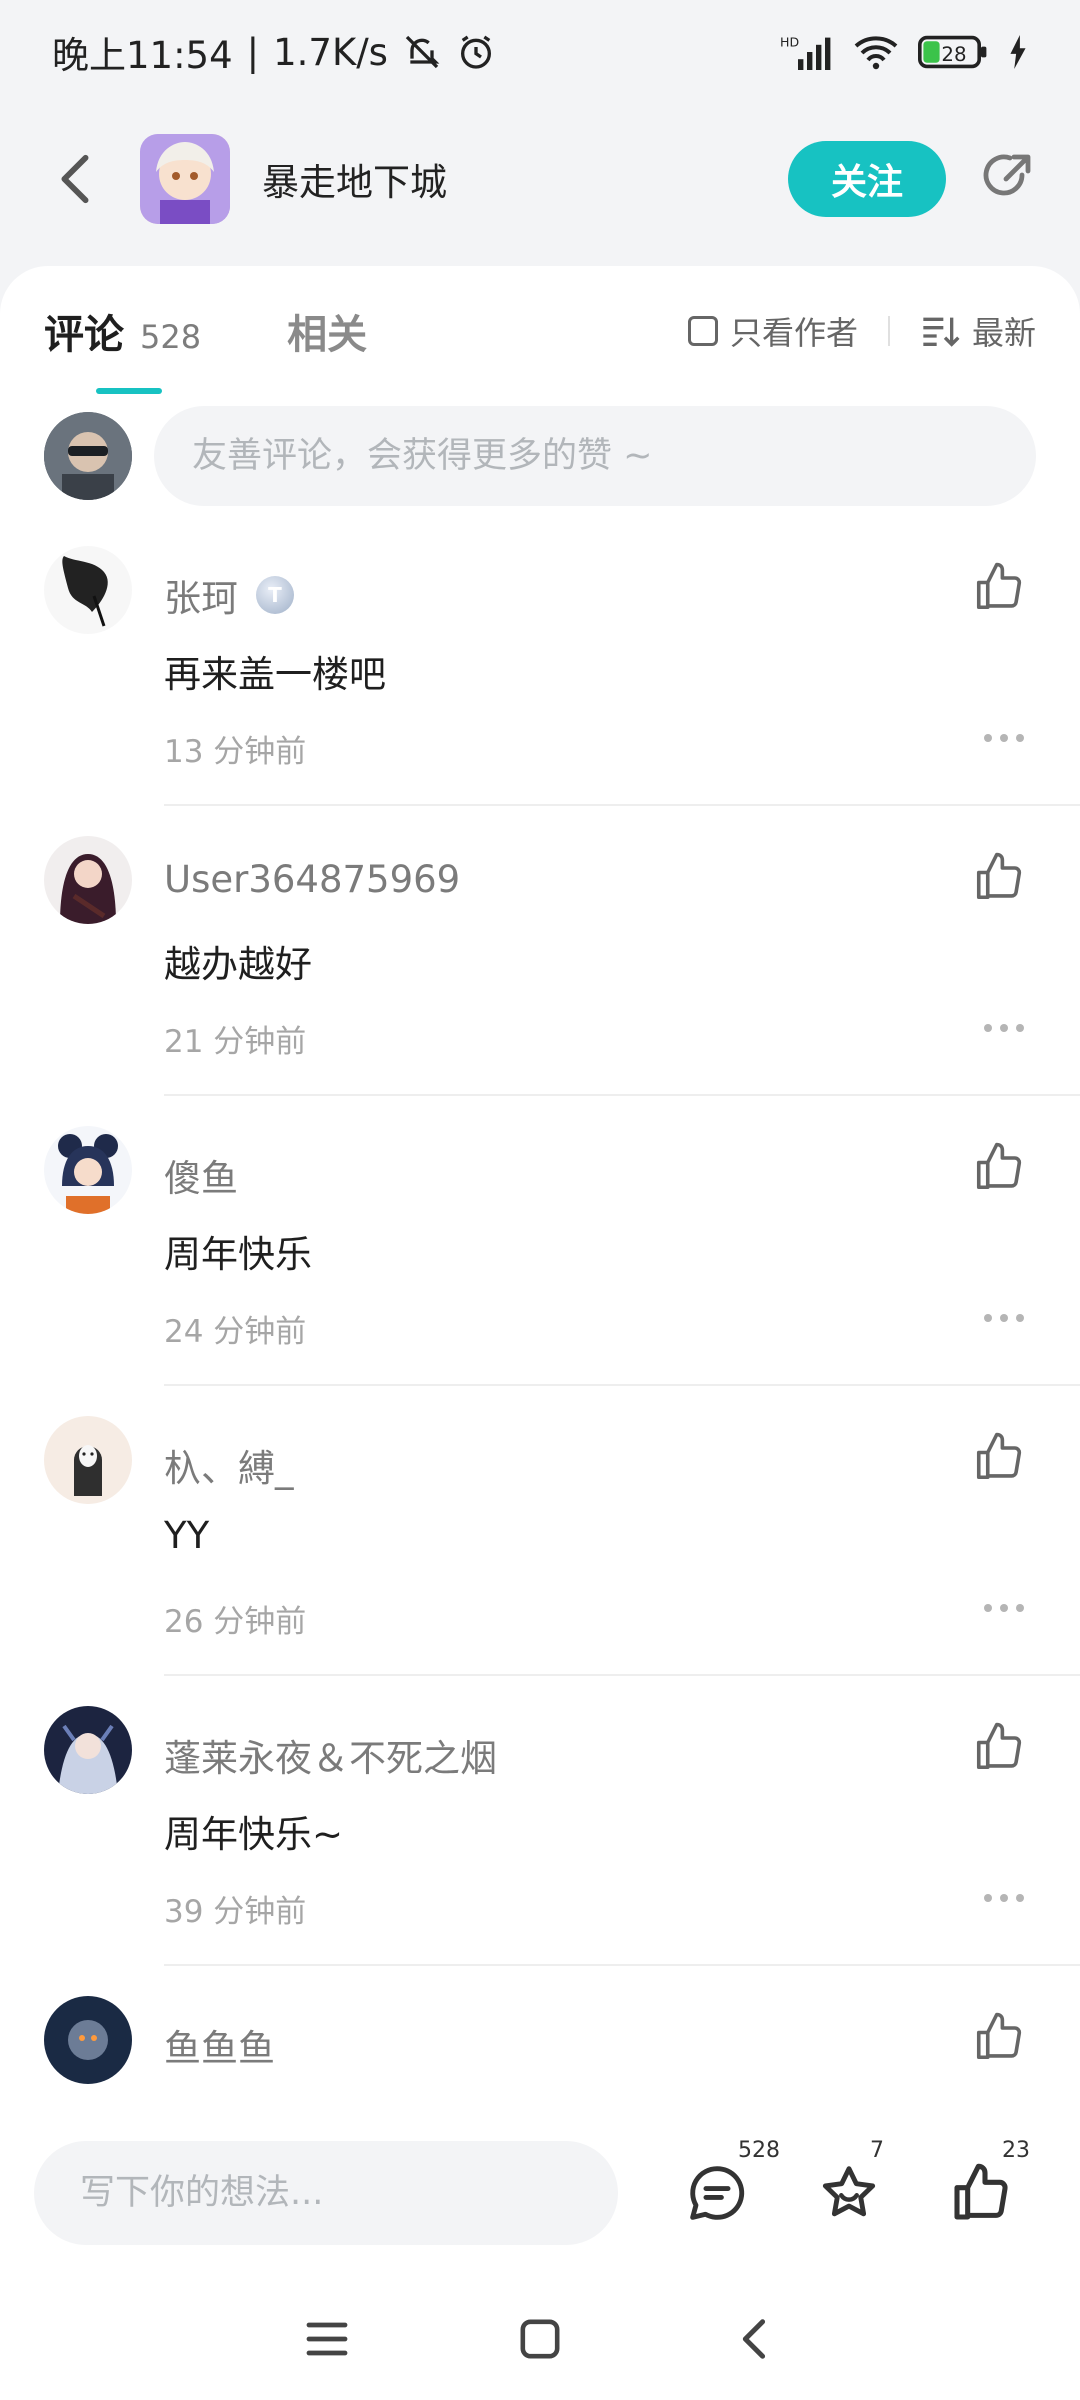 This screenshot has width=1080, height=2400. I want to click on comment-bubble-icon, so click(717, 2193).